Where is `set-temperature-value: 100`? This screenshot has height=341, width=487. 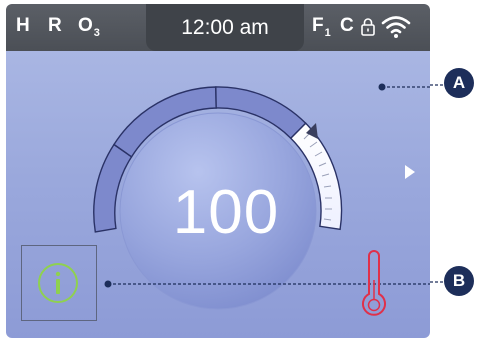
set-temperature-value: 100 is located at coordinates (226, 212).